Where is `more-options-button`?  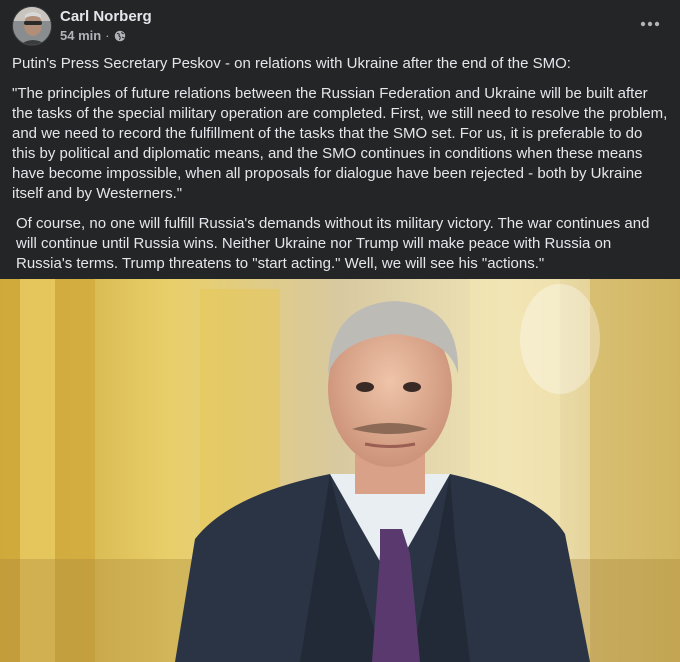
more-options-button is located at coordinates (650, 24).